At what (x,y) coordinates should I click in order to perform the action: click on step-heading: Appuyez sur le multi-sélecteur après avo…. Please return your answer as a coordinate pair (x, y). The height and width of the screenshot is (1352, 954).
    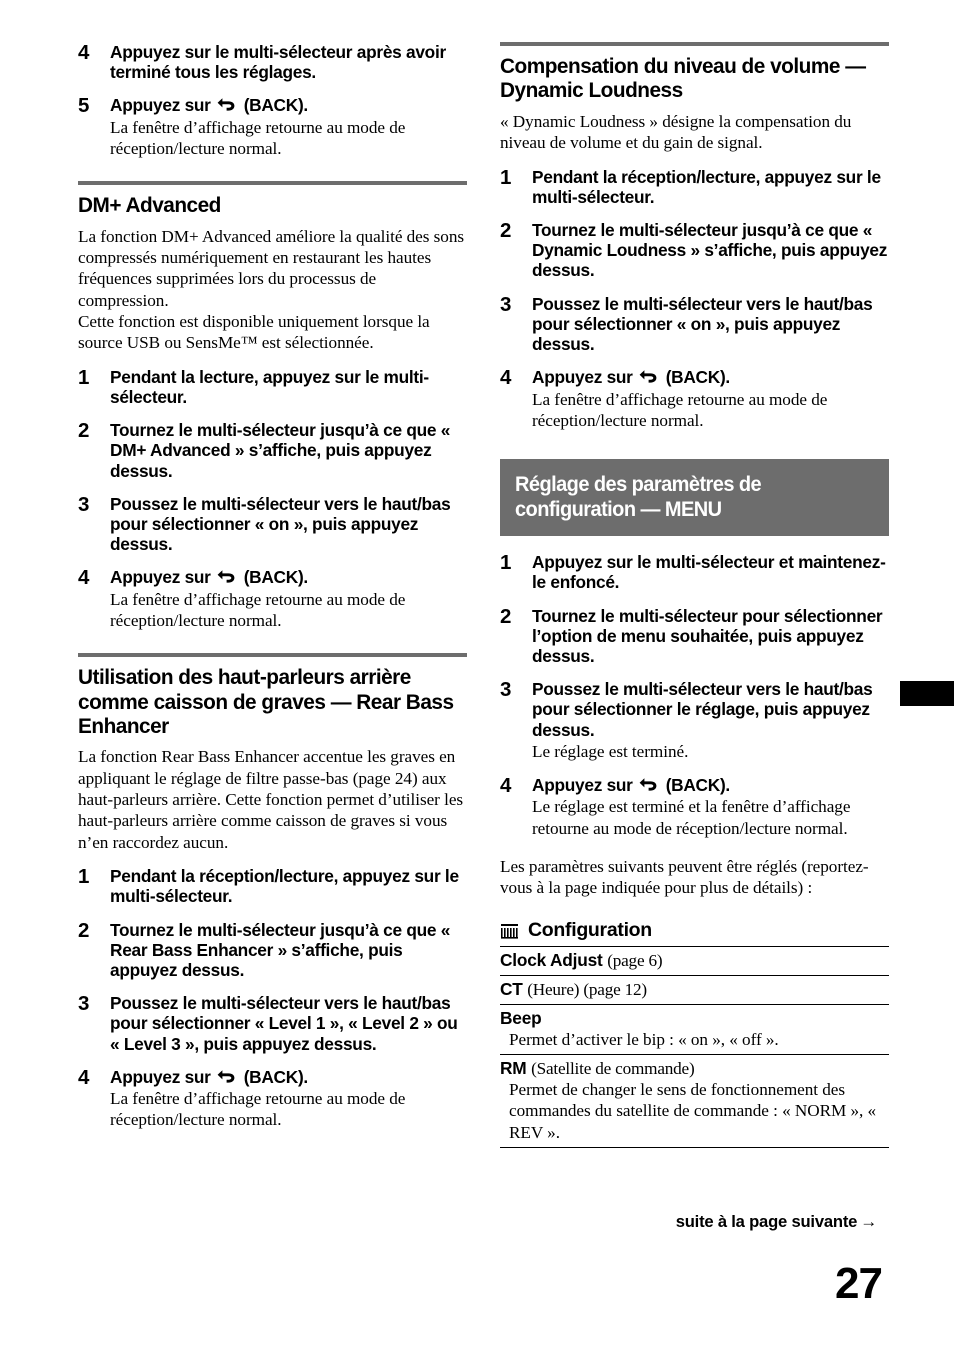
    Looking at the image, I should click on (278, 62).